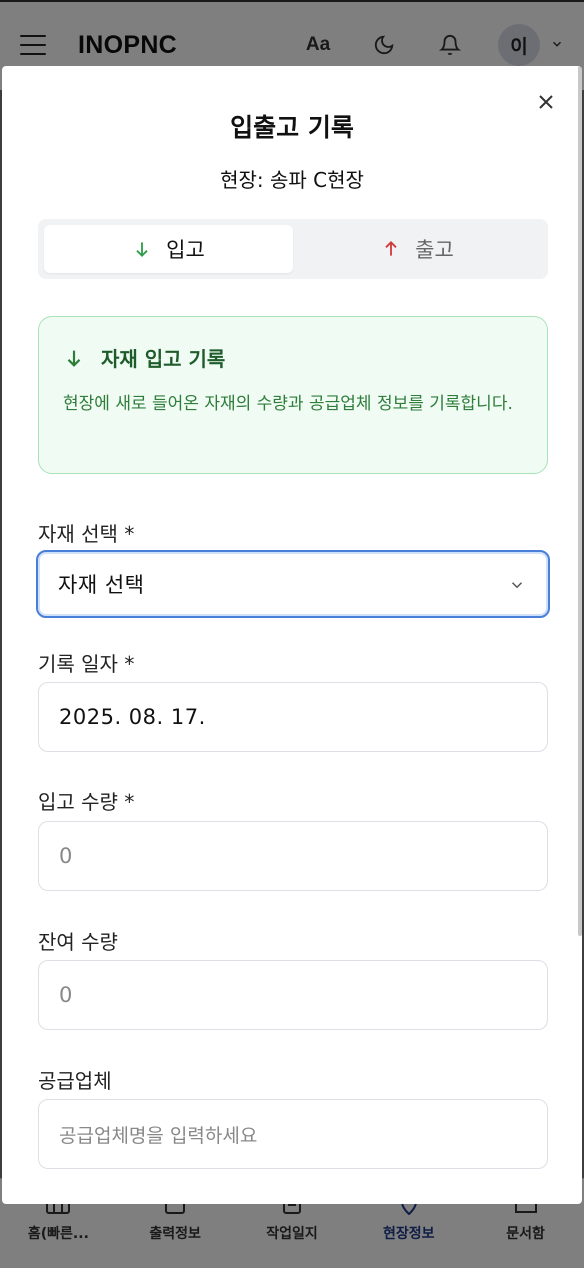  Describe the element at coordinates (292, 127) in the screenshot. I see `modal-title: 입출고 기록` at that location.